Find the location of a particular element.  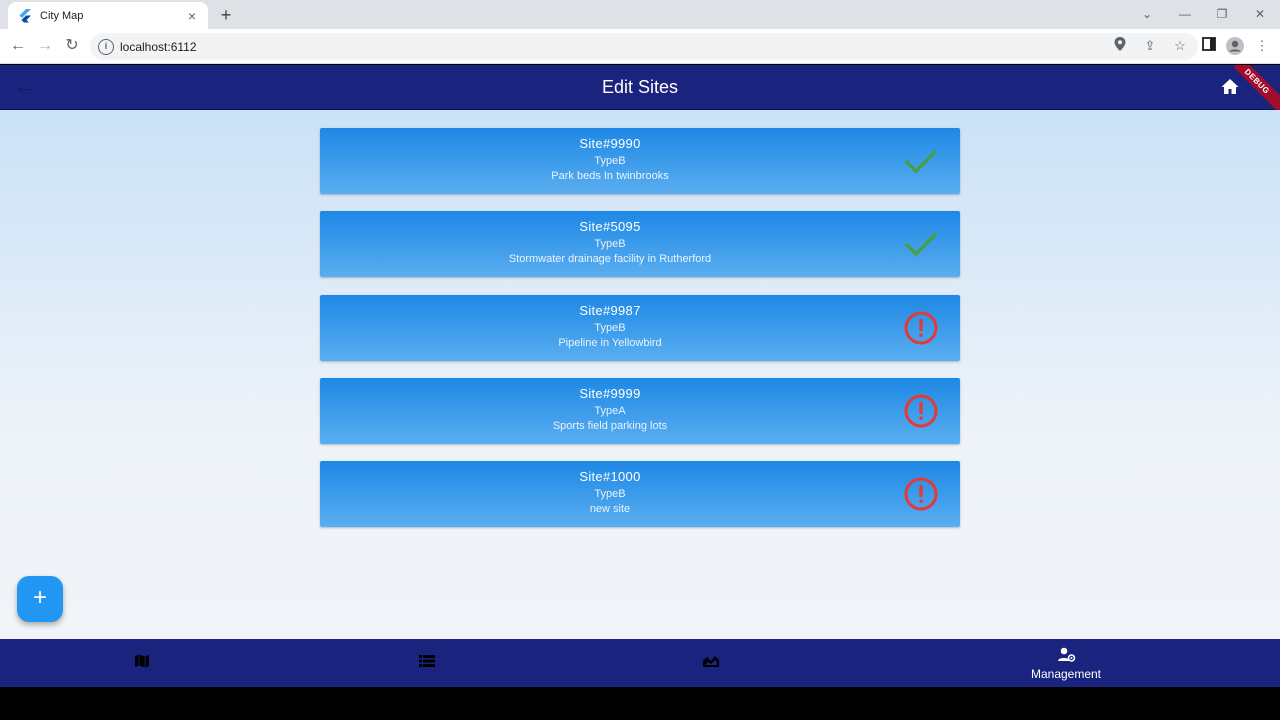

location-icon is located at coordinates (1120, 46).